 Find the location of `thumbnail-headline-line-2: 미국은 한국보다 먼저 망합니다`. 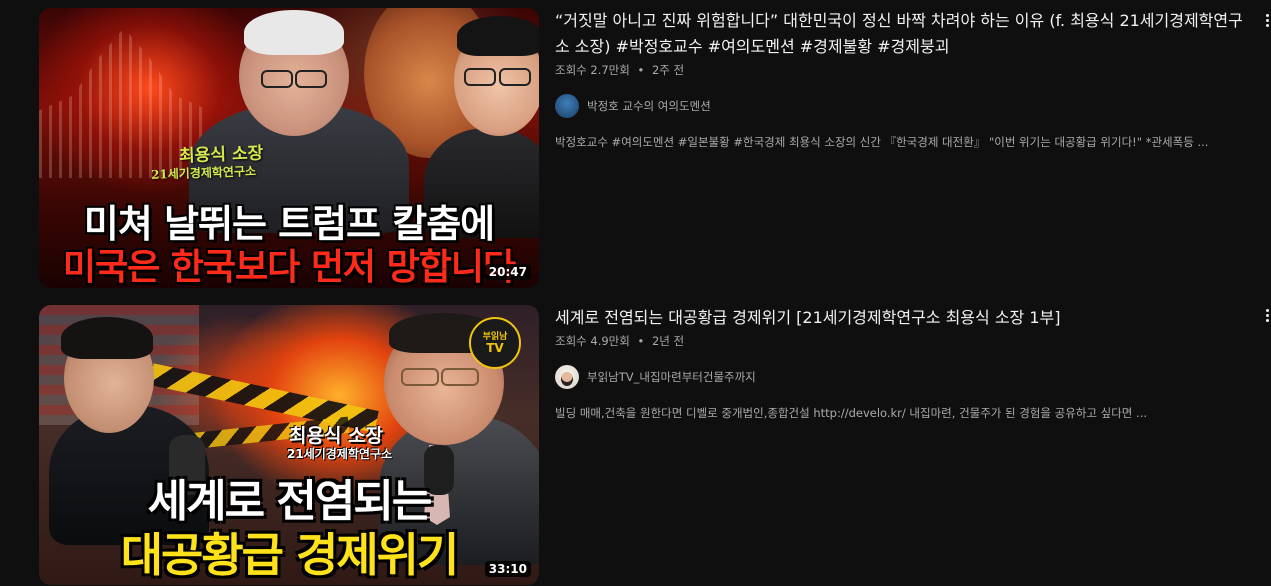

thumbnail-headline-line-2: 미국은 한국보다 먼저 망합니다 is located at coordinates (289, 267).